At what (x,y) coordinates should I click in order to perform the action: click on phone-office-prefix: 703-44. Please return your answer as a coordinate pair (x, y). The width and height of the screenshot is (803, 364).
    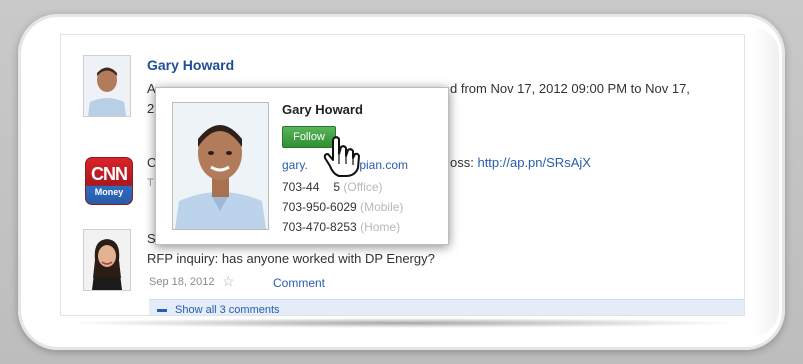
    Looking at the image, I should click on (301, 187).